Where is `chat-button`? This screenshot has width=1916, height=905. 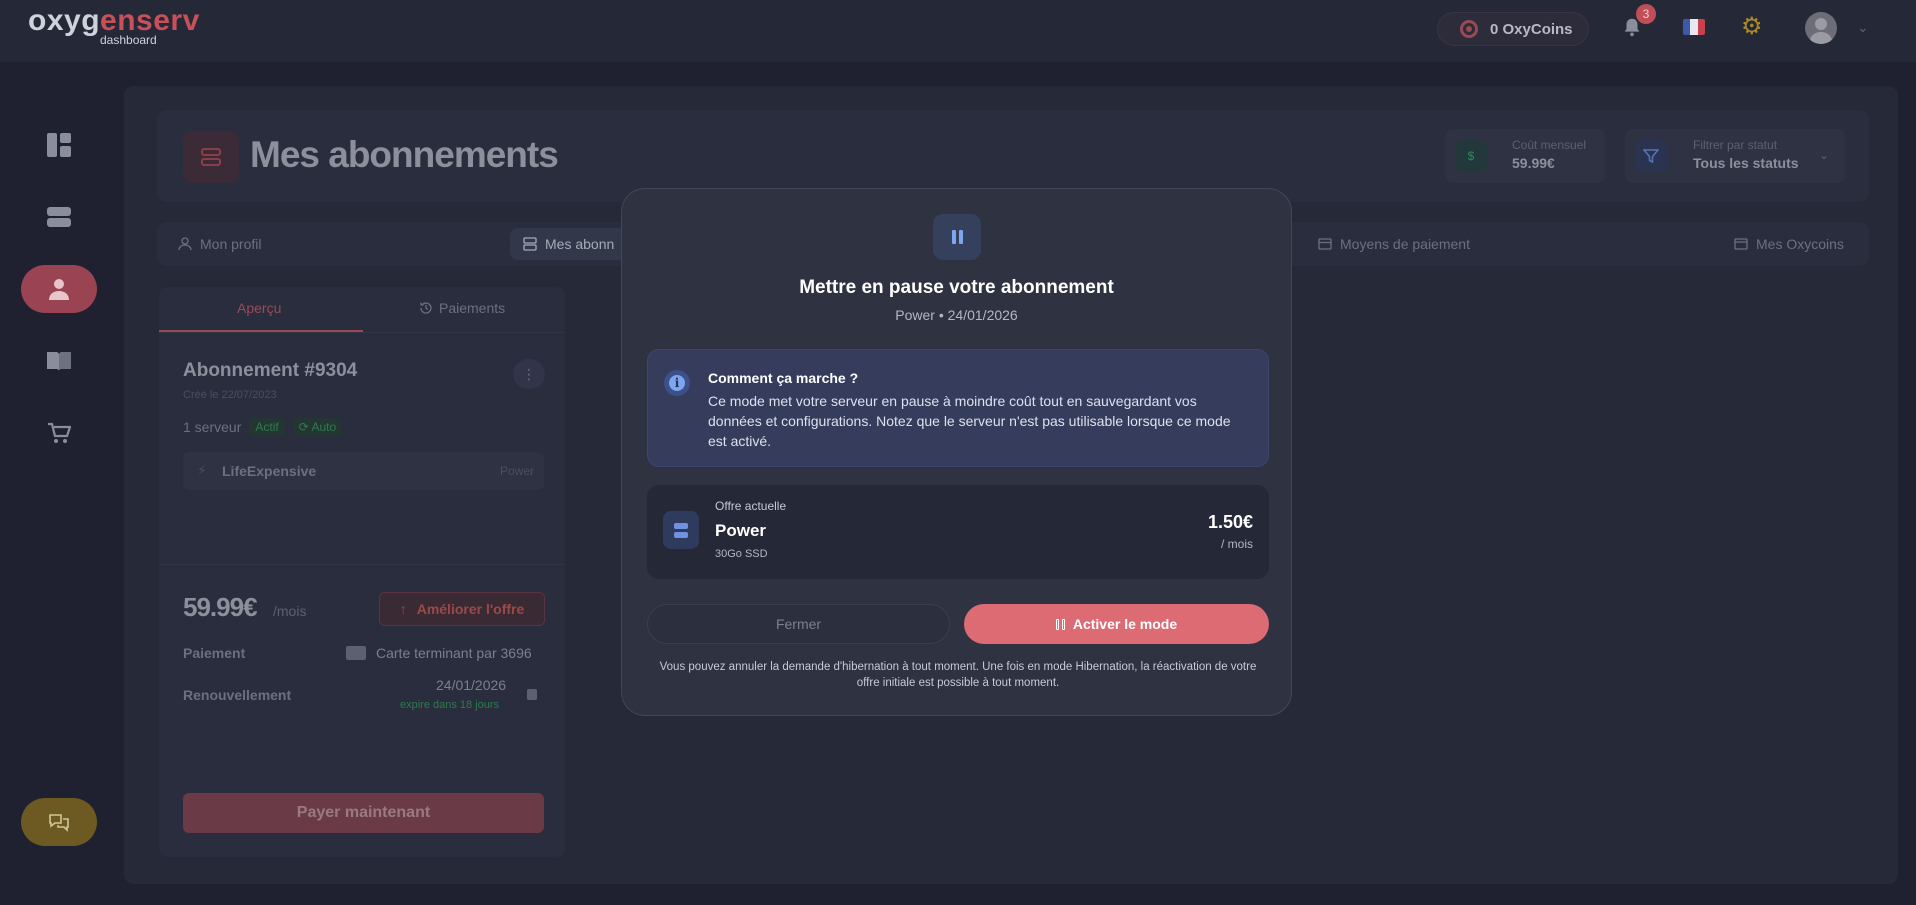
chat-button is located at coordinates (59, 822).